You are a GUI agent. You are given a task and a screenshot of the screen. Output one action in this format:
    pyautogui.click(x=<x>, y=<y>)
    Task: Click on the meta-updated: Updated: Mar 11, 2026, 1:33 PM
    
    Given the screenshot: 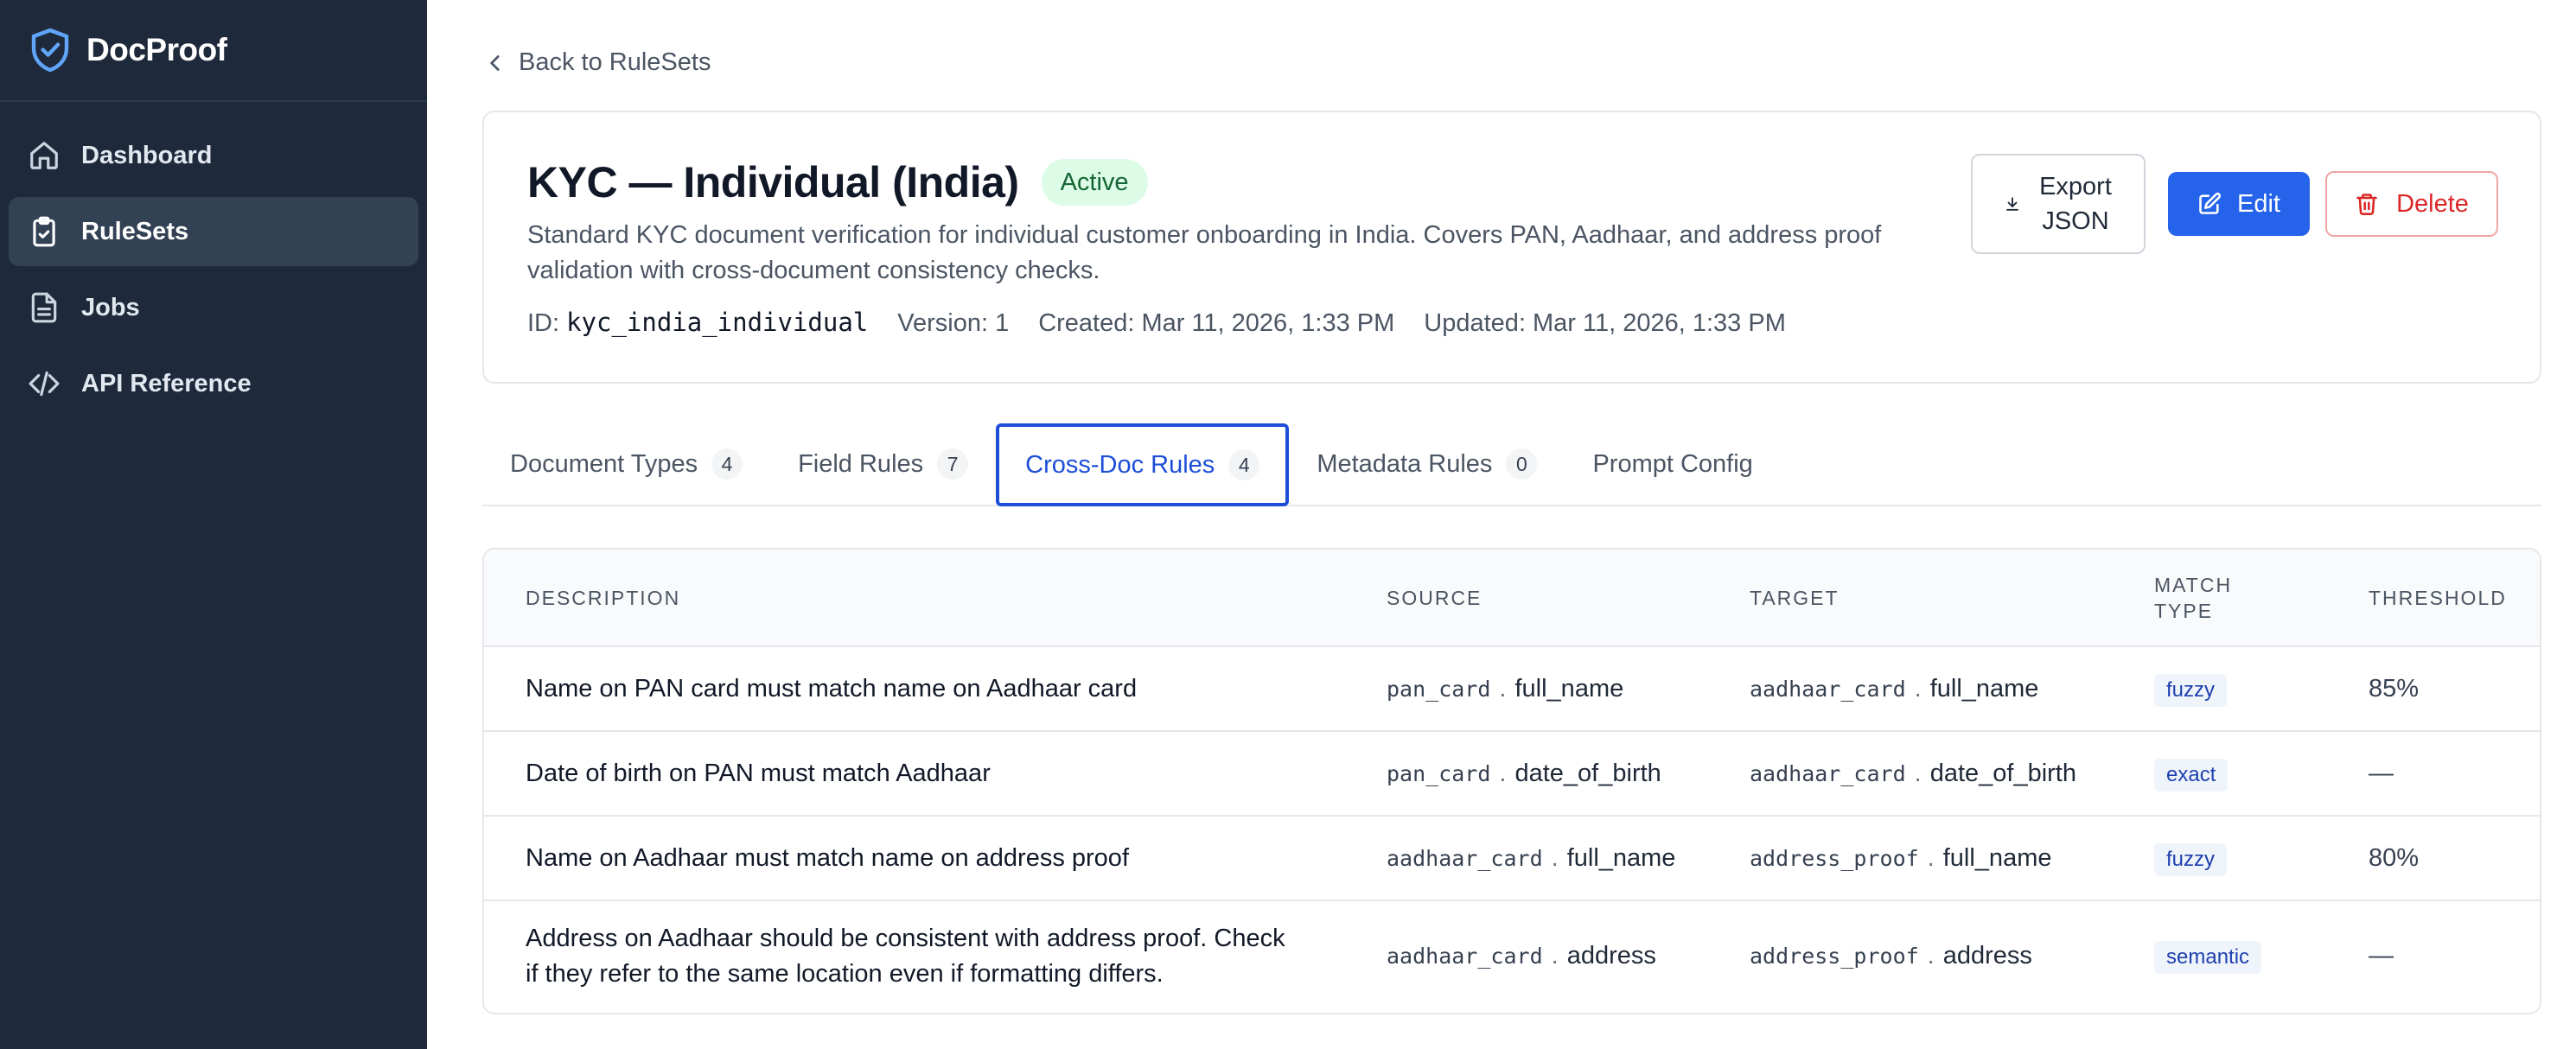 What is the action you would take?
    pyautogui.click(x=1605, y=323)
    